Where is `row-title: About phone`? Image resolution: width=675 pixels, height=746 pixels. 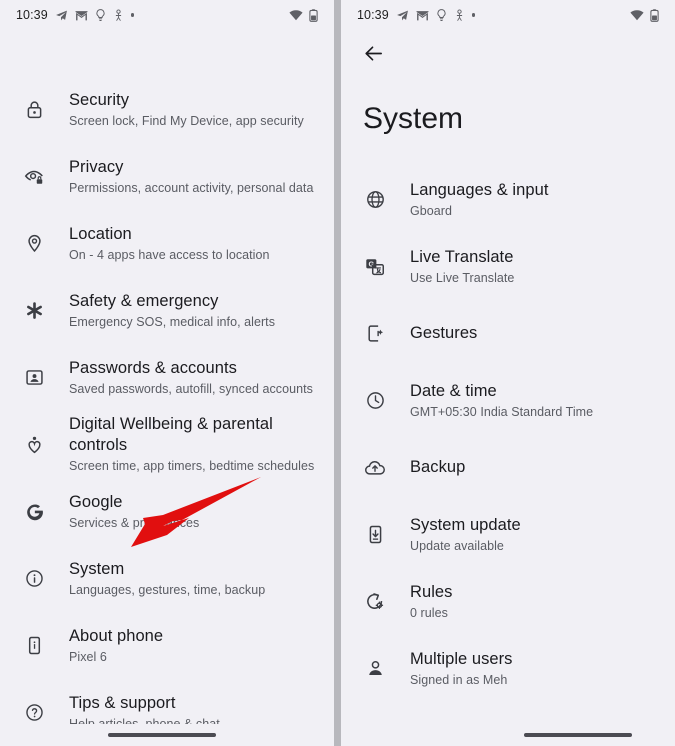 row-title: About phone is located at coordinates (116, 635).